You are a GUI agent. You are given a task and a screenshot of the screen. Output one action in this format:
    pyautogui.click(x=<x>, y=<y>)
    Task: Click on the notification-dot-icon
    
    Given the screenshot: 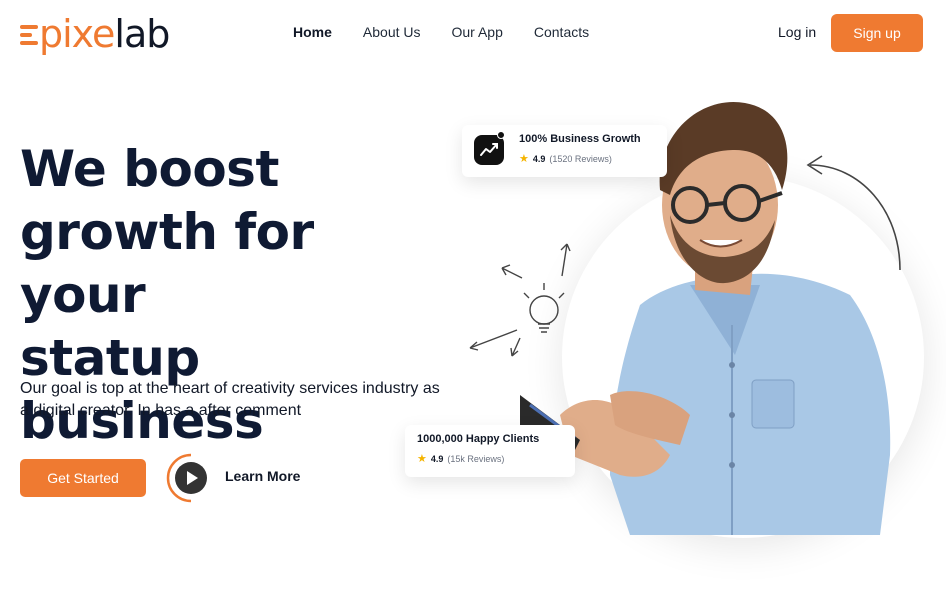 What is the action you would take?
    pyautogui.click(x=501, y=135)
    